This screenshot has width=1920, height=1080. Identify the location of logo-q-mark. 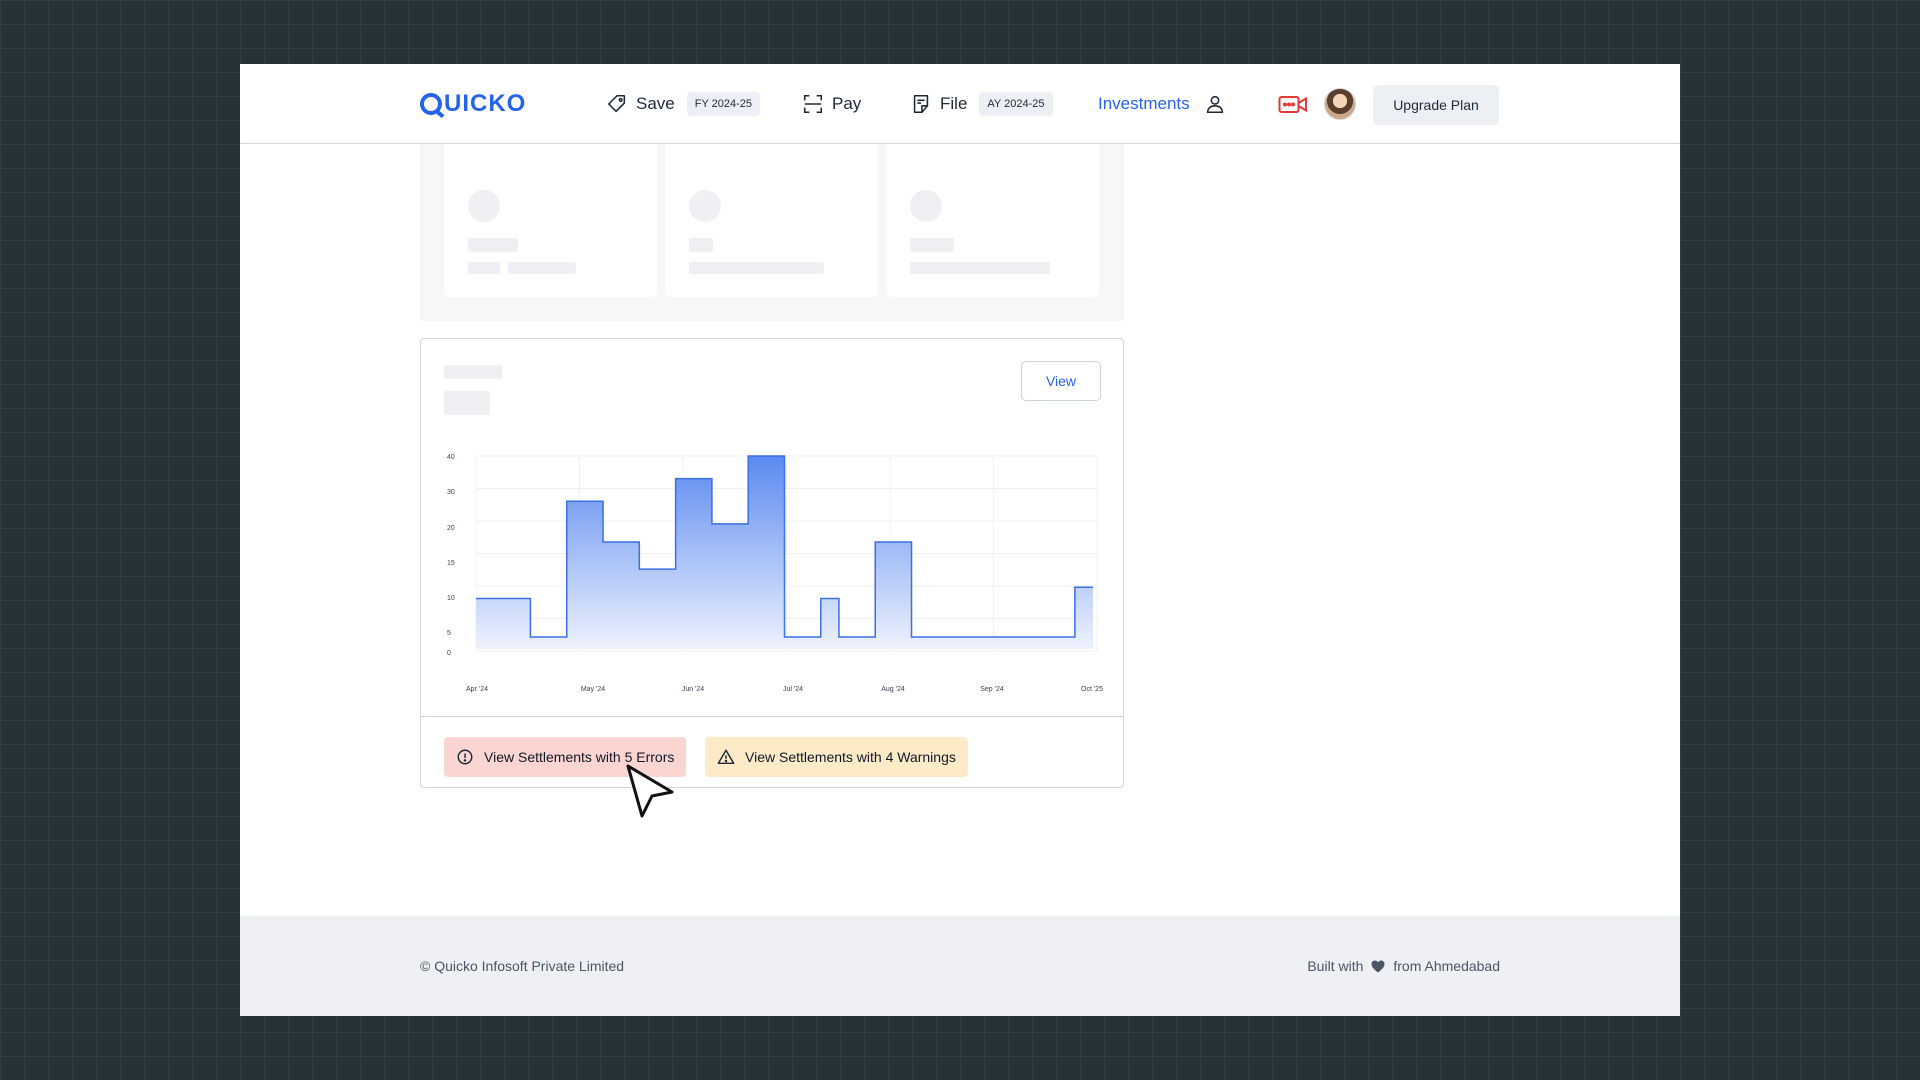
(431, 104).